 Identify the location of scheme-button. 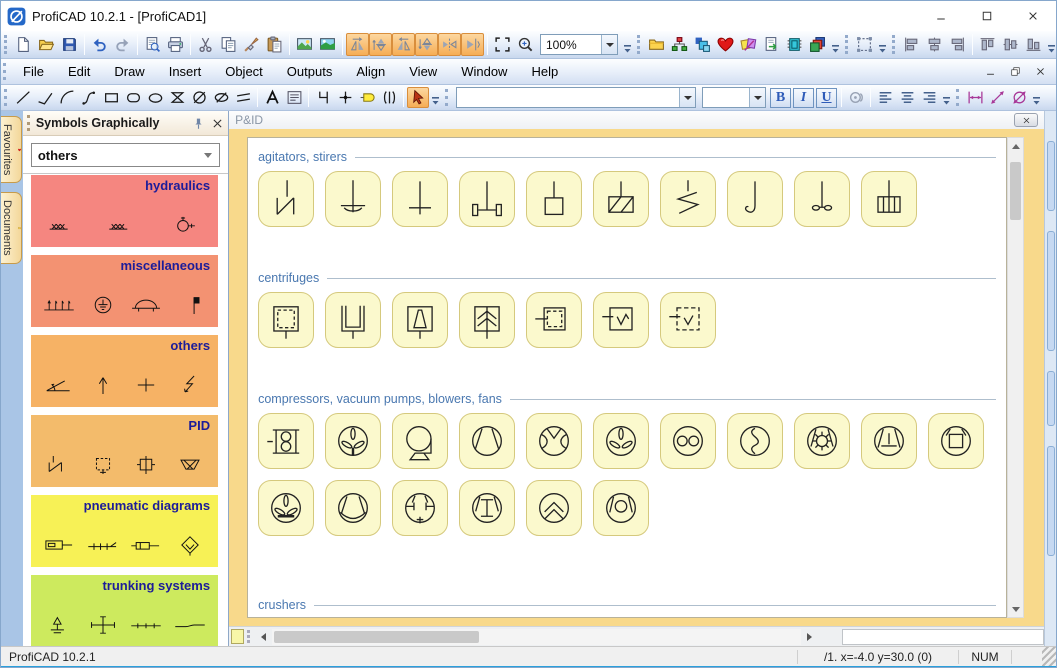
(679, 44).